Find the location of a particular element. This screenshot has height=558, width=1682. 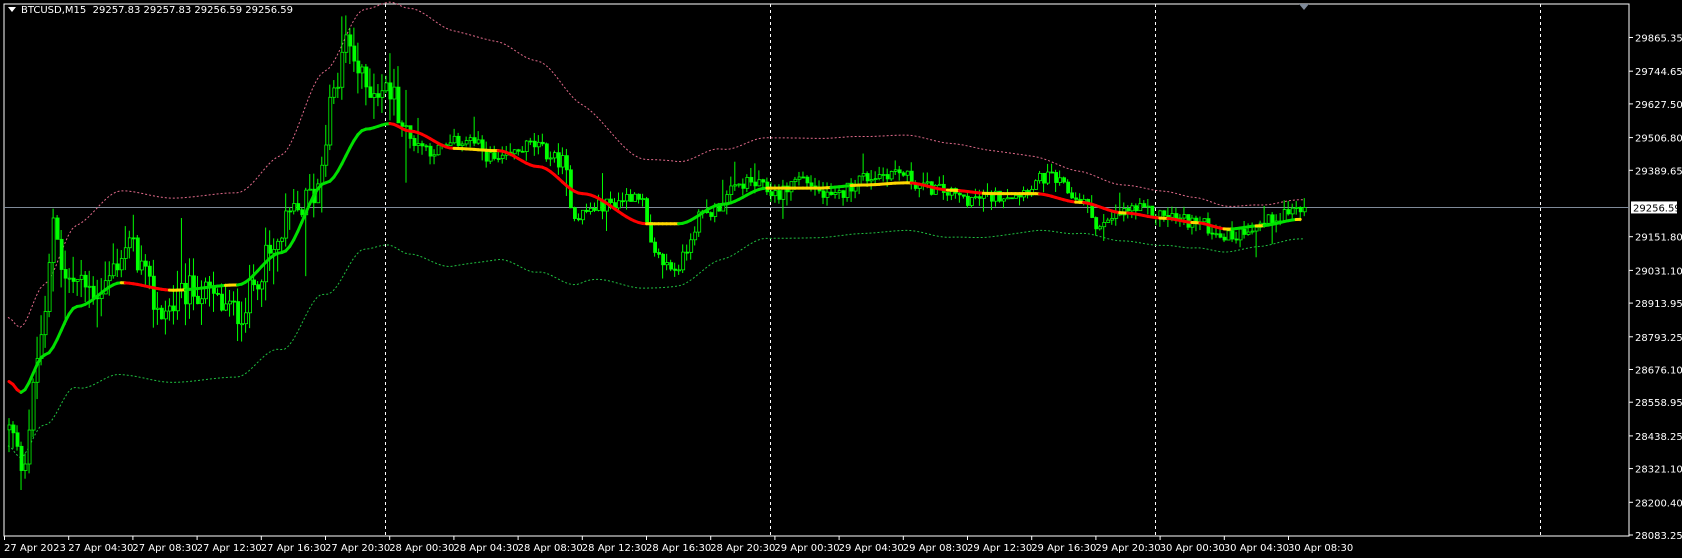

time-tick-label: 27 Apr 20:30 is located at coordinates (357, 548).